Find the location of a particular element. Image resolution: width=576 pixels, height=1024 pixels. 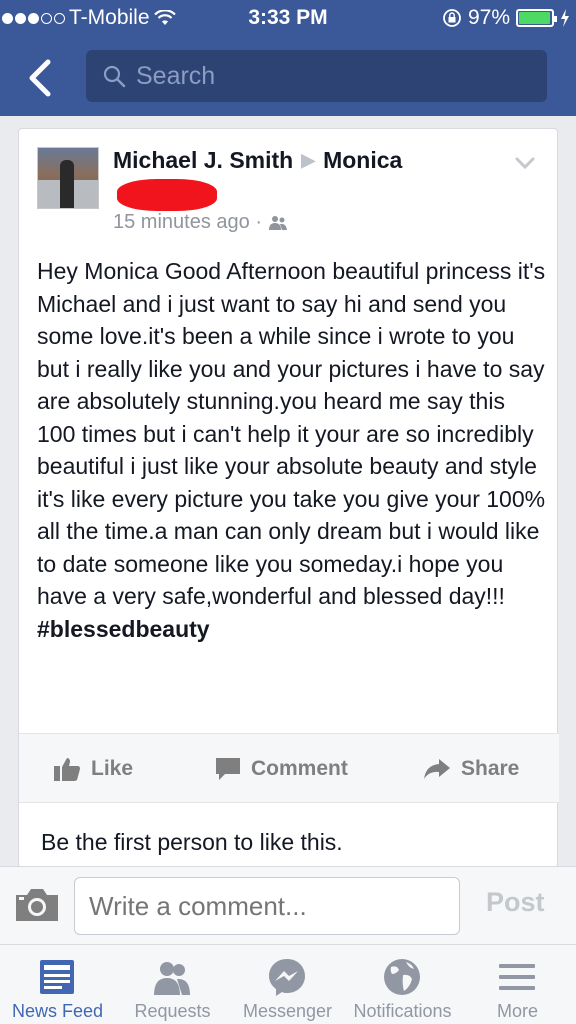

share-button: Share is located at coordinates (471, 769).